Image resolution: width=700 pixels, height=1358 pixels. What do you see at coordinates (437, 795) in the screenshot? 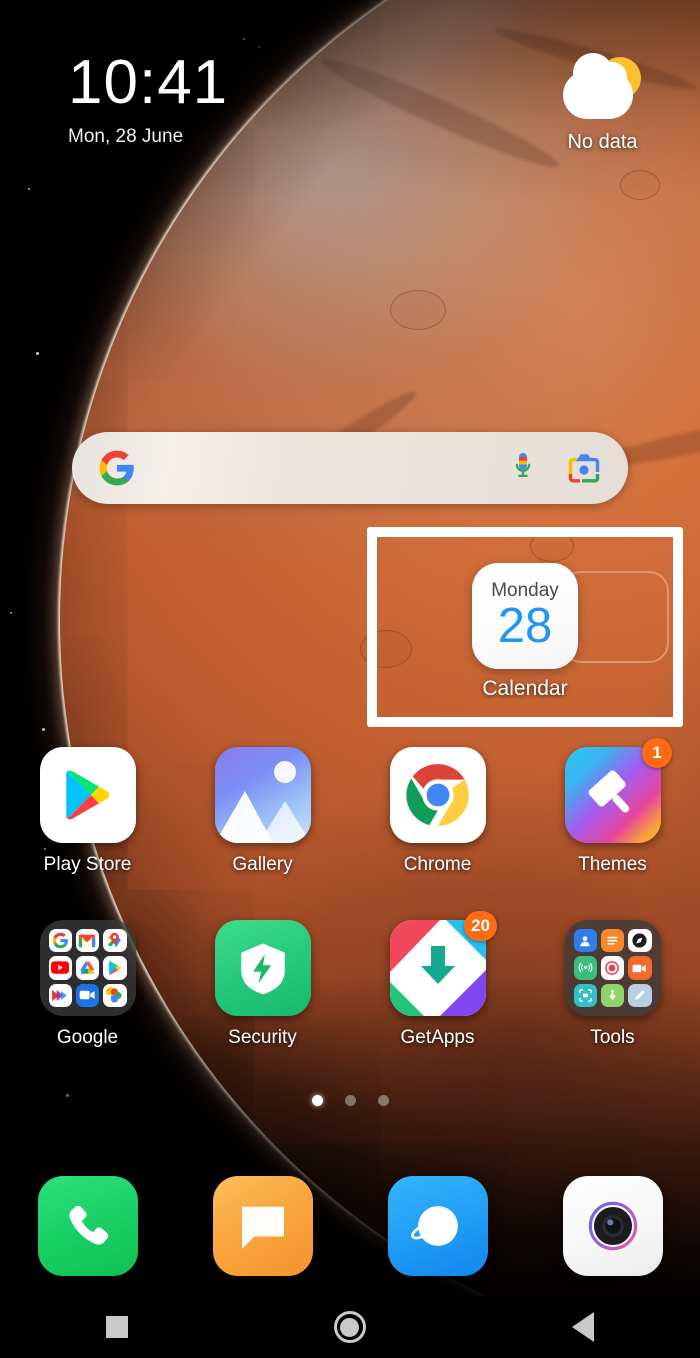
I see `chrome-icon` at bounding box center [437, 795].